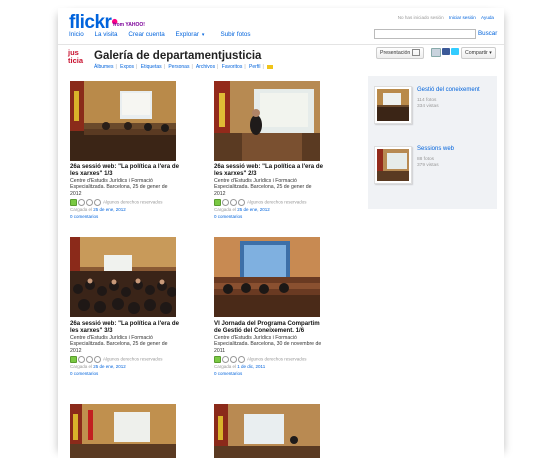 The width and height of the screenshot is (556, 458). I want to click on nav-subir-fotos: Subir fotos, so click(235, 34).